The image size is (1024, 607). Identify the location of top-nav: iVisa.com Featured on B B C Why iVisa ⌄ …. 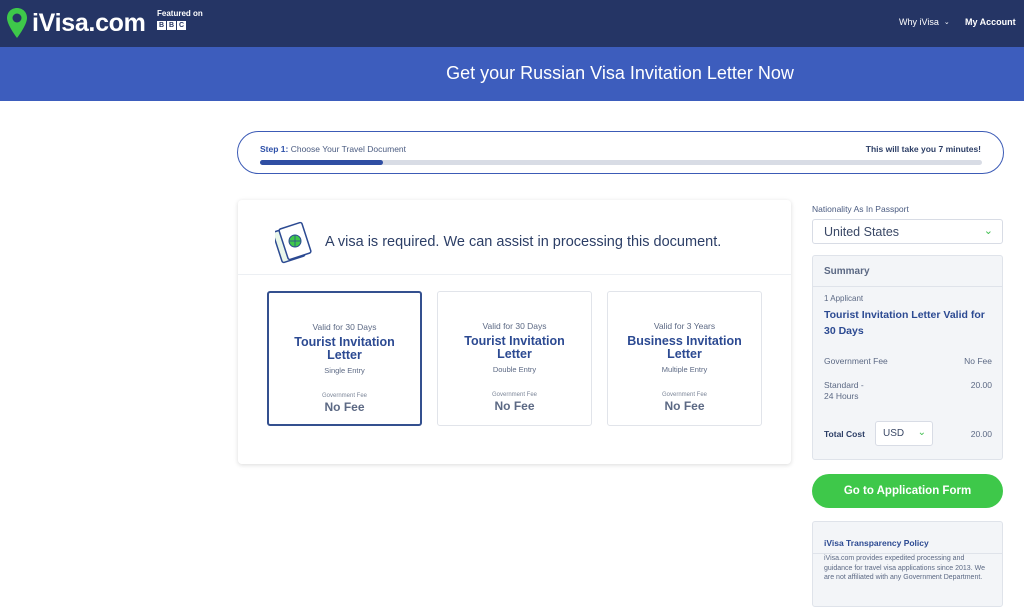
(512, 23).